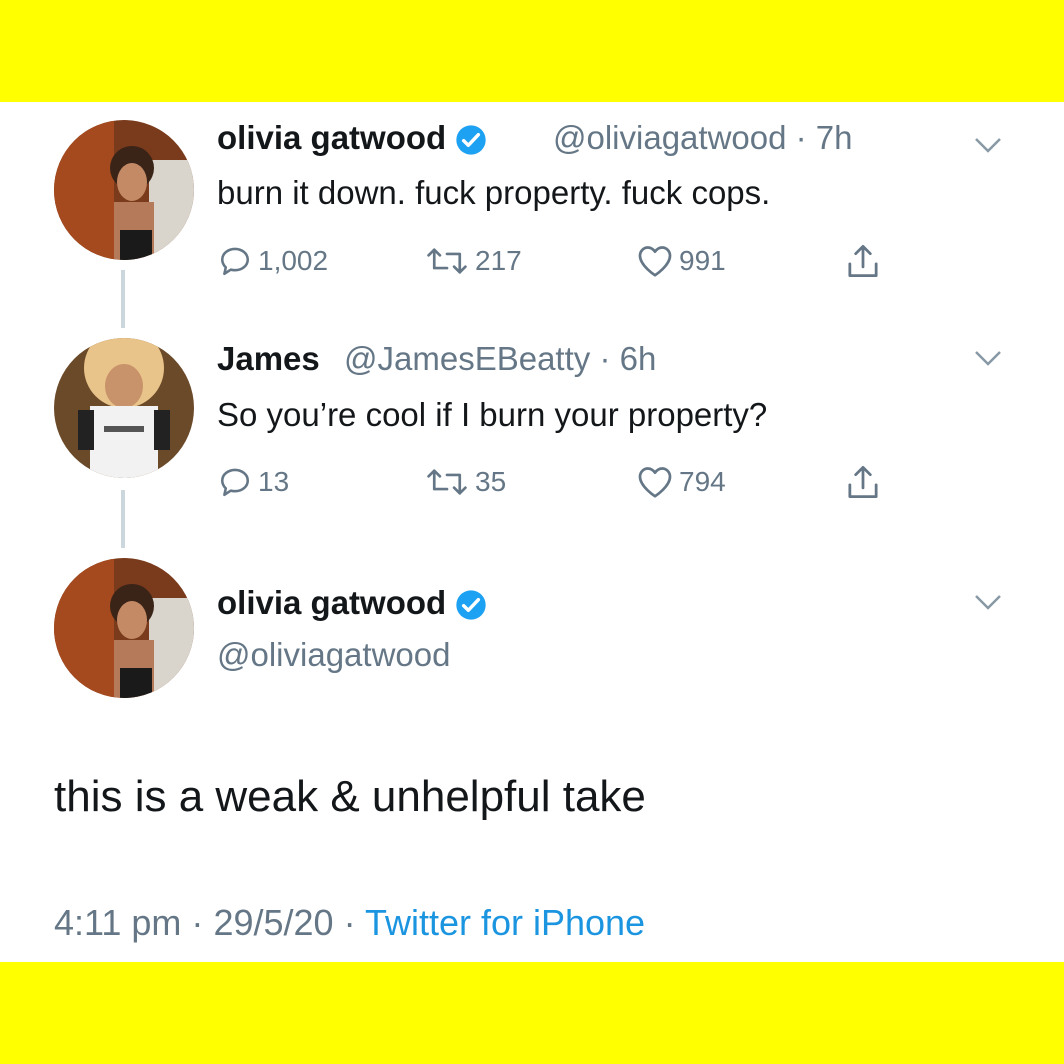 The width and height of the screenshot is (1064, 1064). Describe the element at coordinates (352, 138) in the screenshot. I see `tweet-1-author-name: olivia gatwood` at that location.